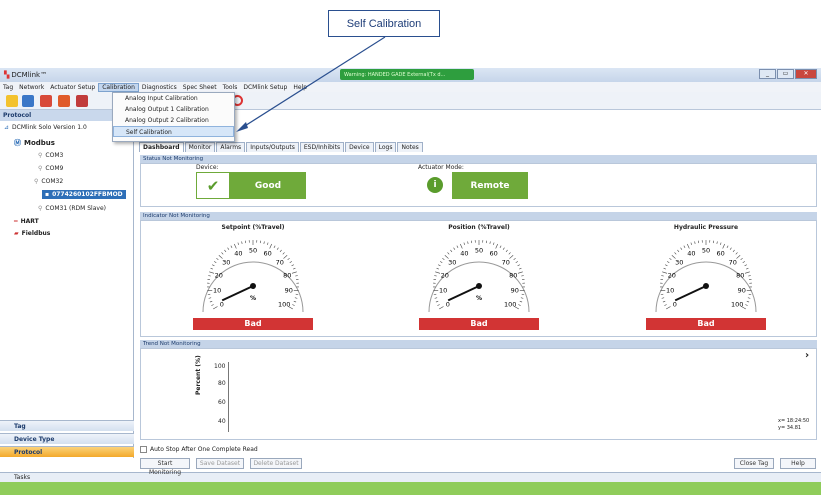  I want to click on document-icon, so click(28, 101).